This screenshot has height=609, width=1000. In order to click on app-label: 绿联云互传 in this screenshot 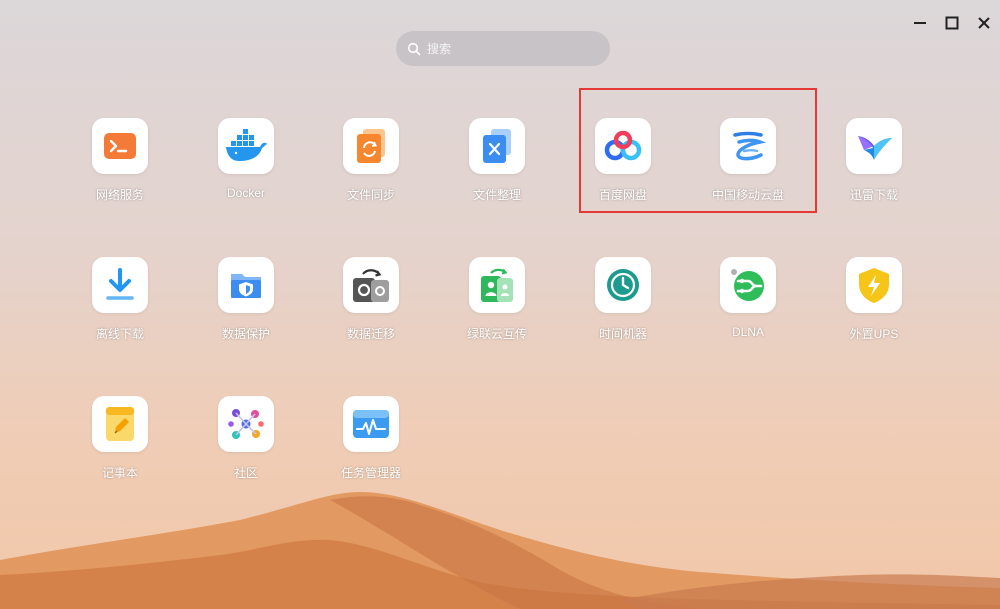, I will do `click(496, 334)`.